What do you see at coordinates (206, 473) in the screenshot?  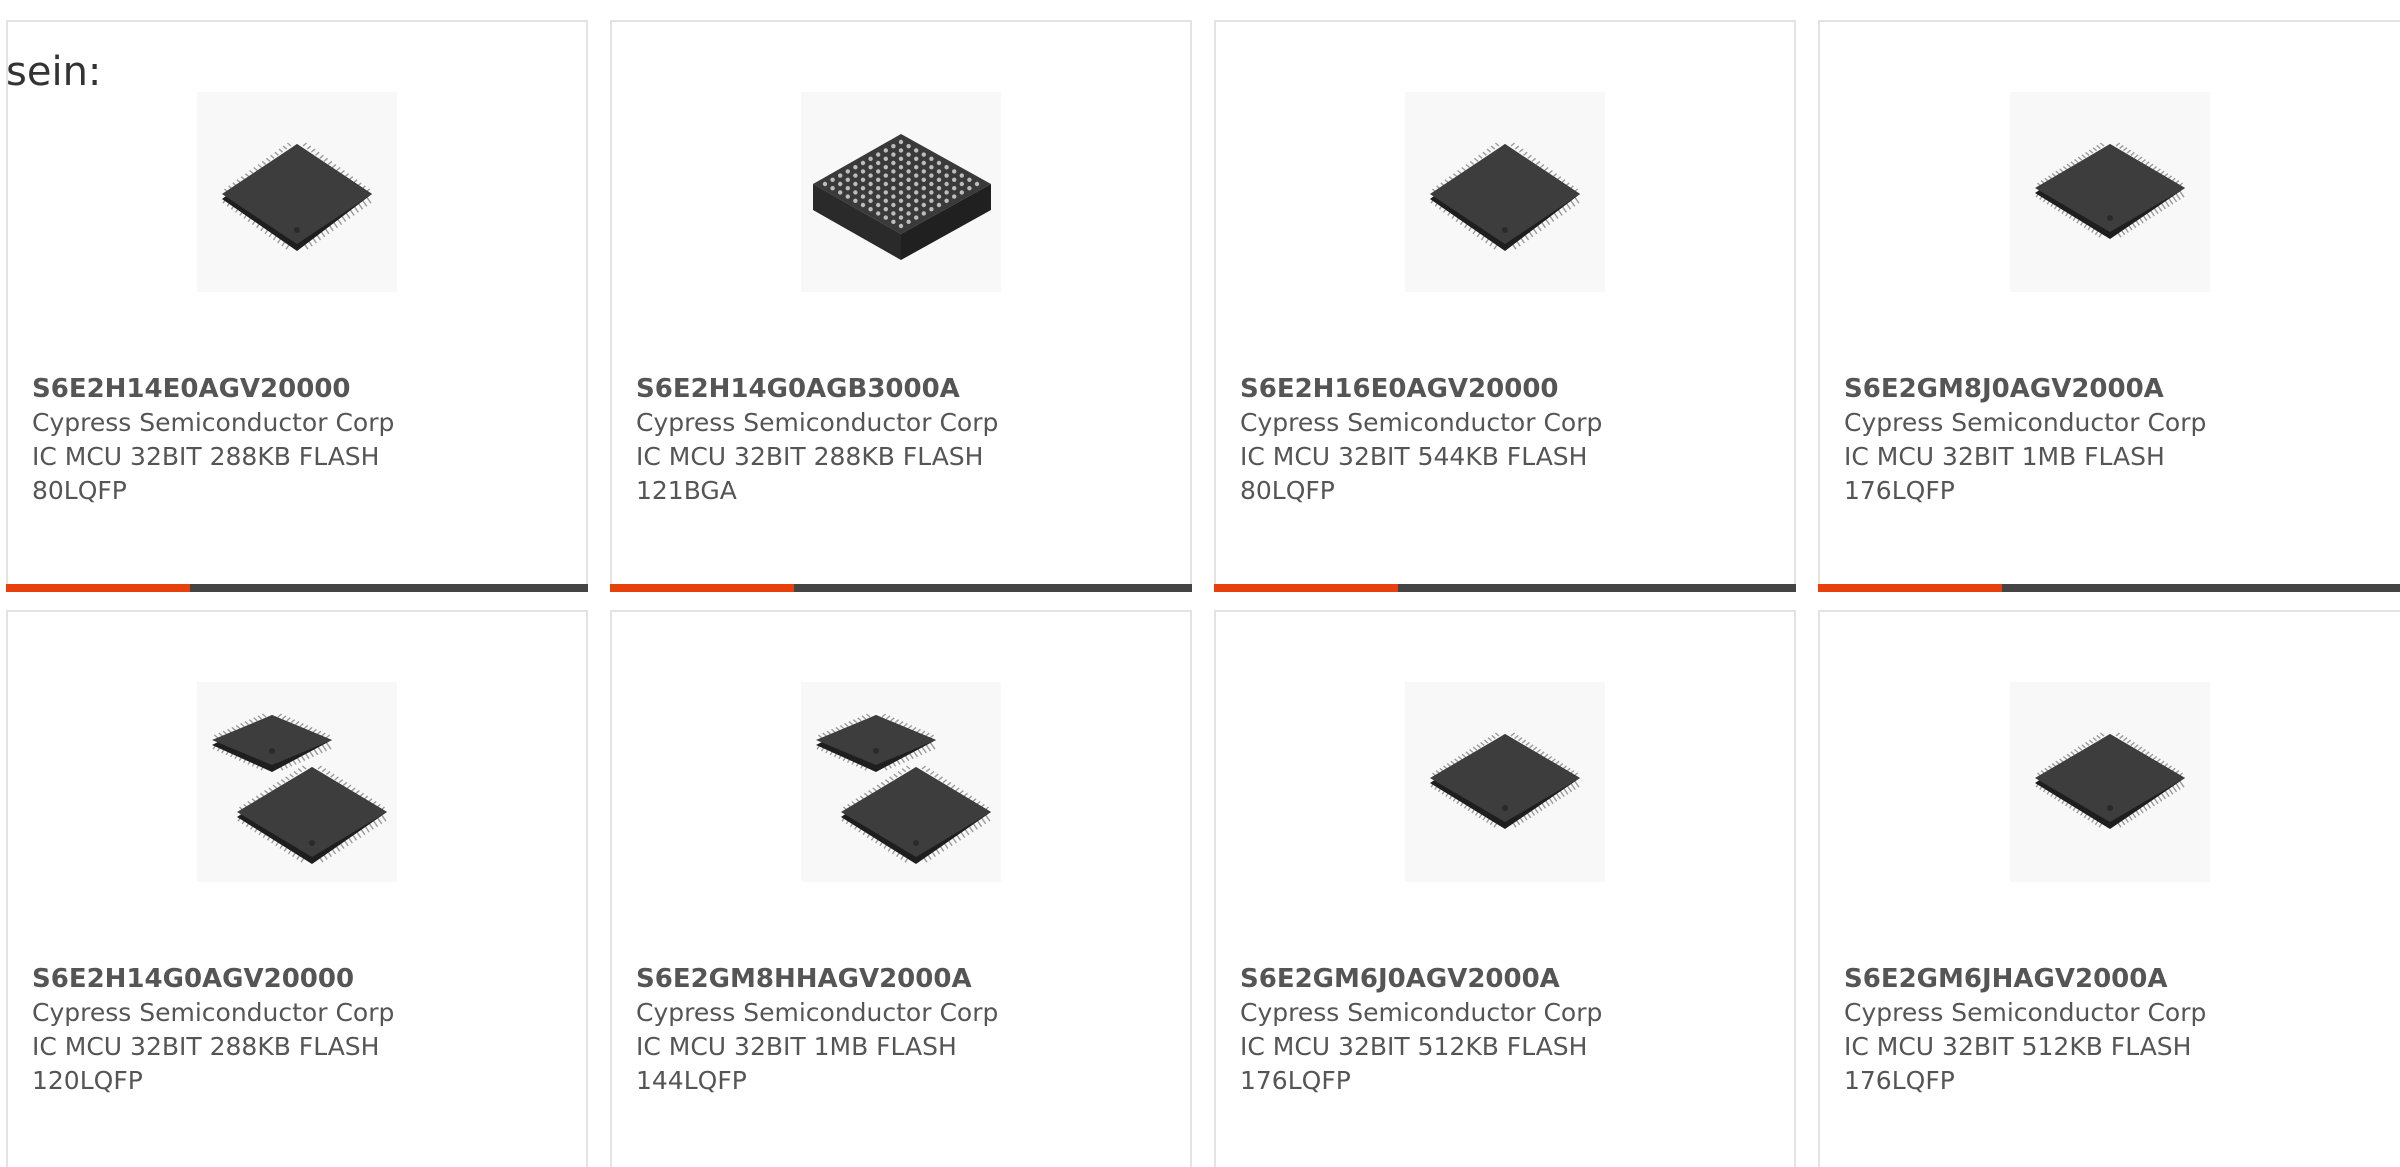 I see `product-description: IC MCU 32BIT 288KB FLASH 80LQFP` at bounding box center [206, 473].